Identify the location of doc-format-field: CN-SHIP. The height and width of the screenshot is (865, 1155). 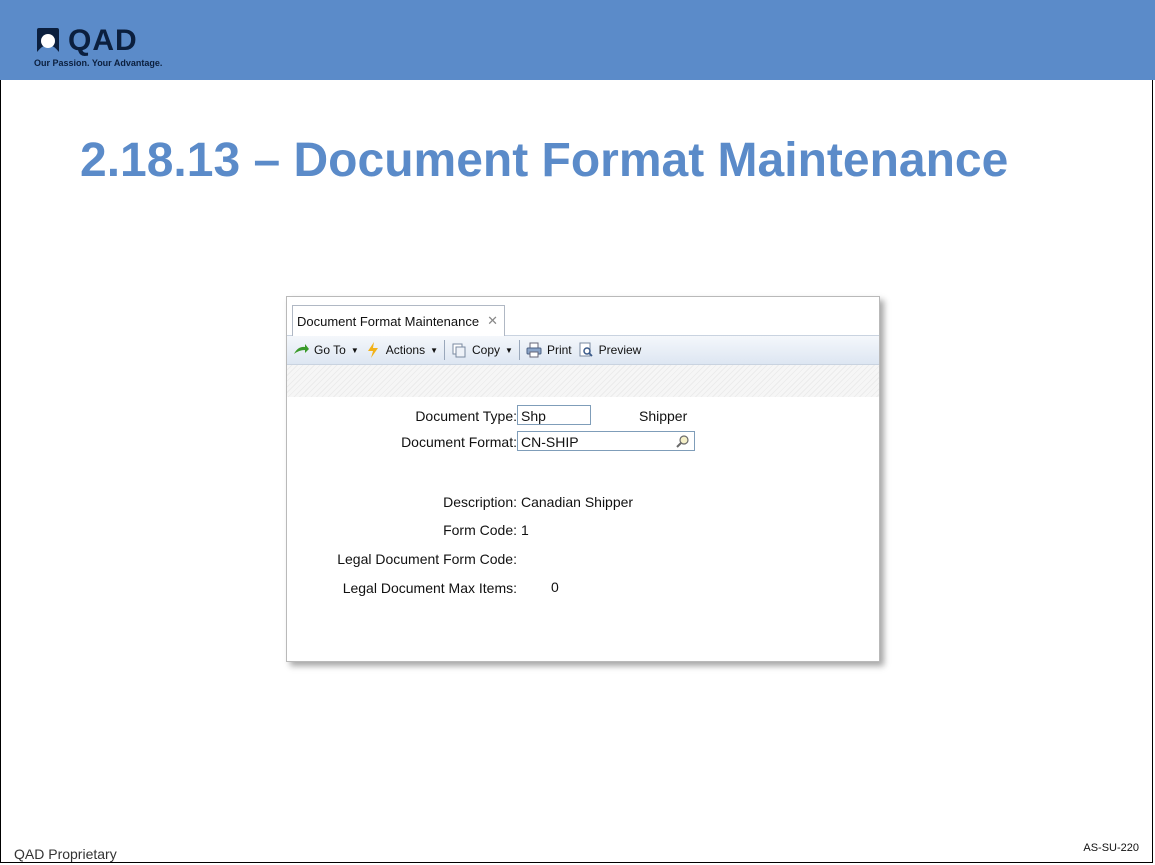
(606, 441).